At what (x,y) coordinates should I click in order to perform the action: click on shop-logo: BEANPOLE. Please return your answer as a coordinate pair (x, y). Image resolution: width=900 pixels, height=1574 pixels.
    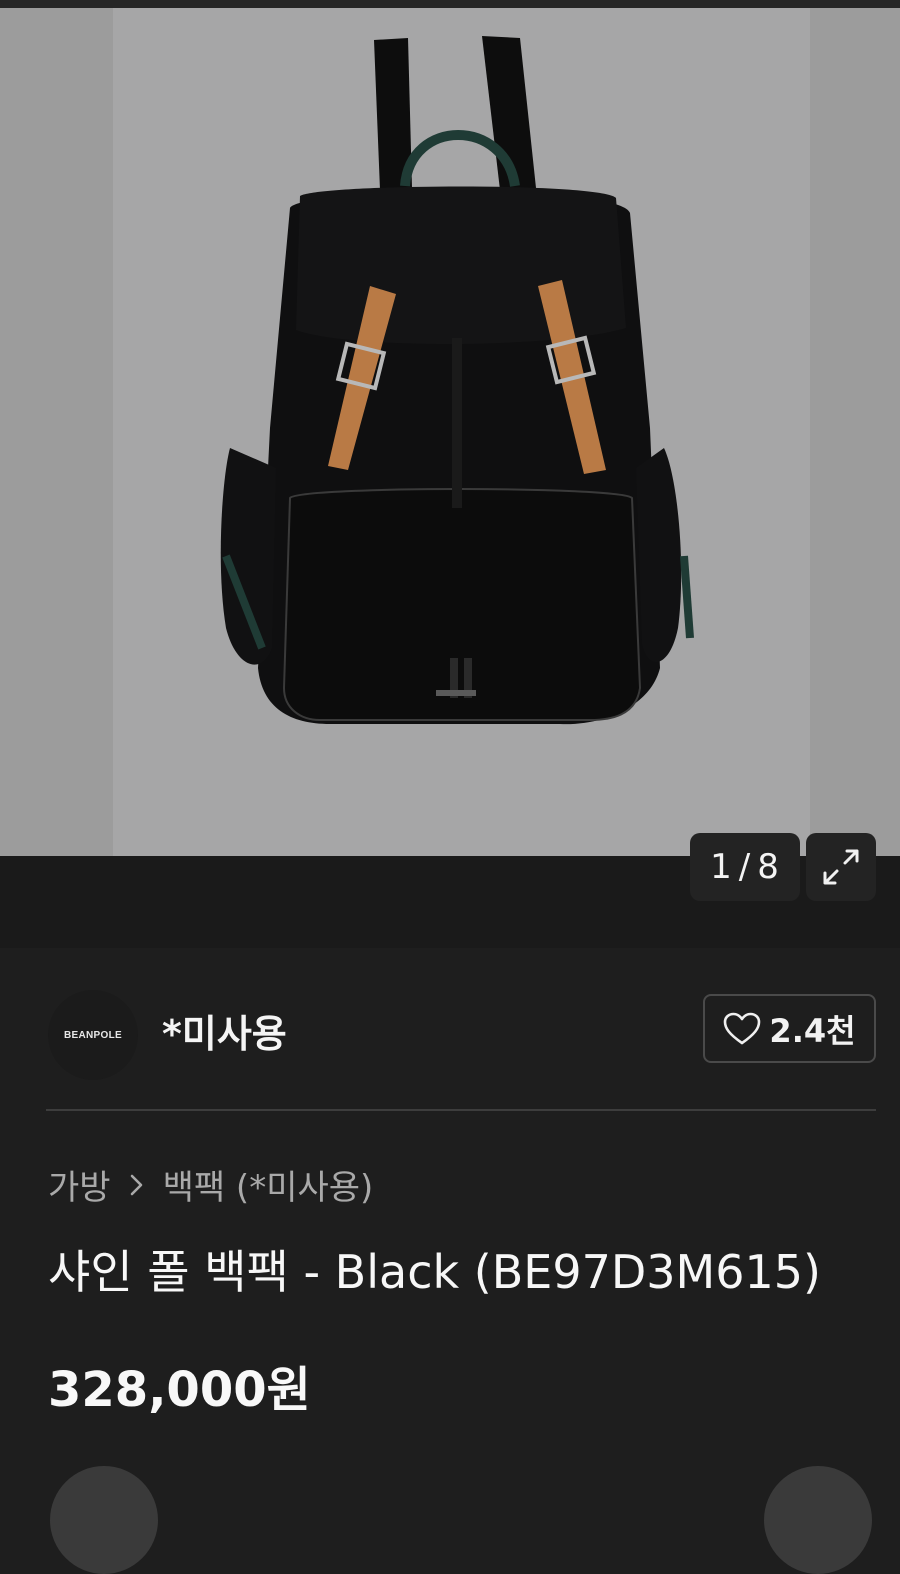
    Looking at the image, I should click on (93, 1035).